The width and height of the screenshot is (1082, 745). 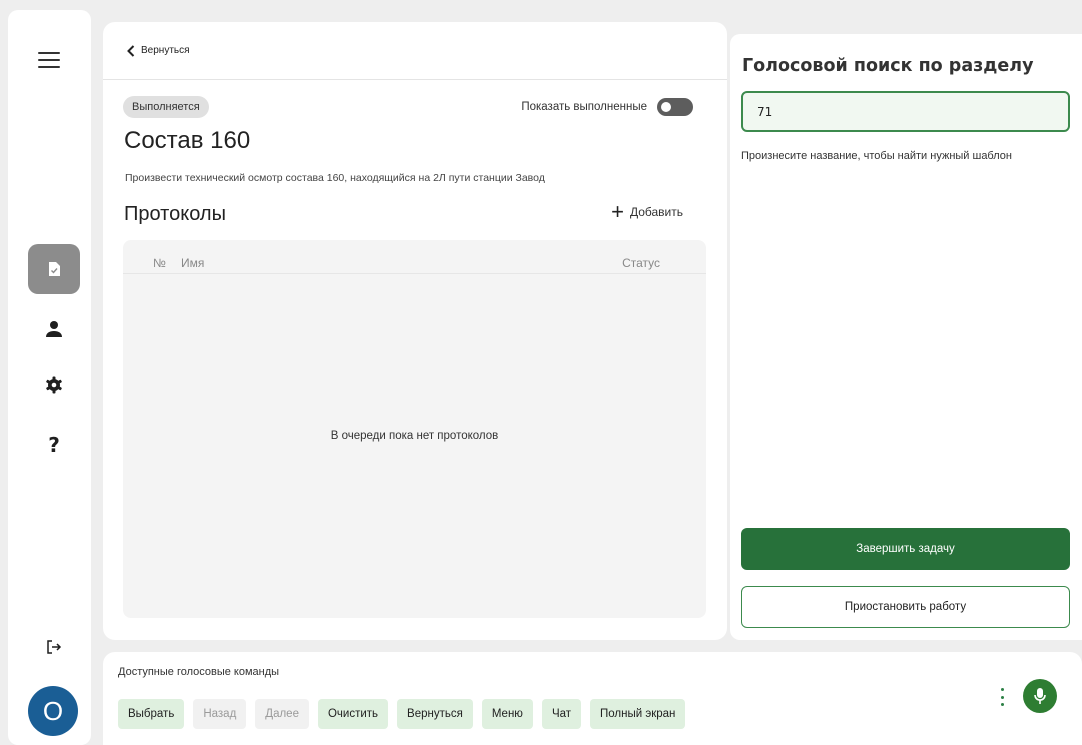 I want to click on command-back: Назад, so click(x=220, y=714).